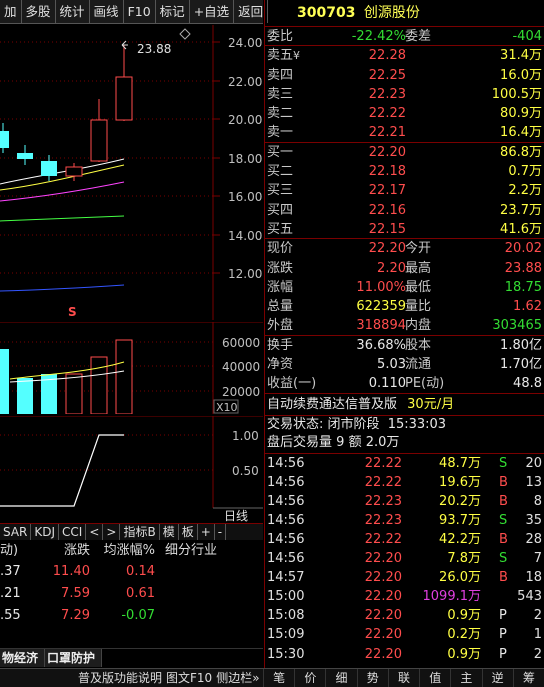 This screenshot has width=544, height=687. What do you see at coordinates (404, 501) in the screenshot?
I see `tick-row: 14:56 22.23 20.2万 B 8` at bounding box center [404, 501].